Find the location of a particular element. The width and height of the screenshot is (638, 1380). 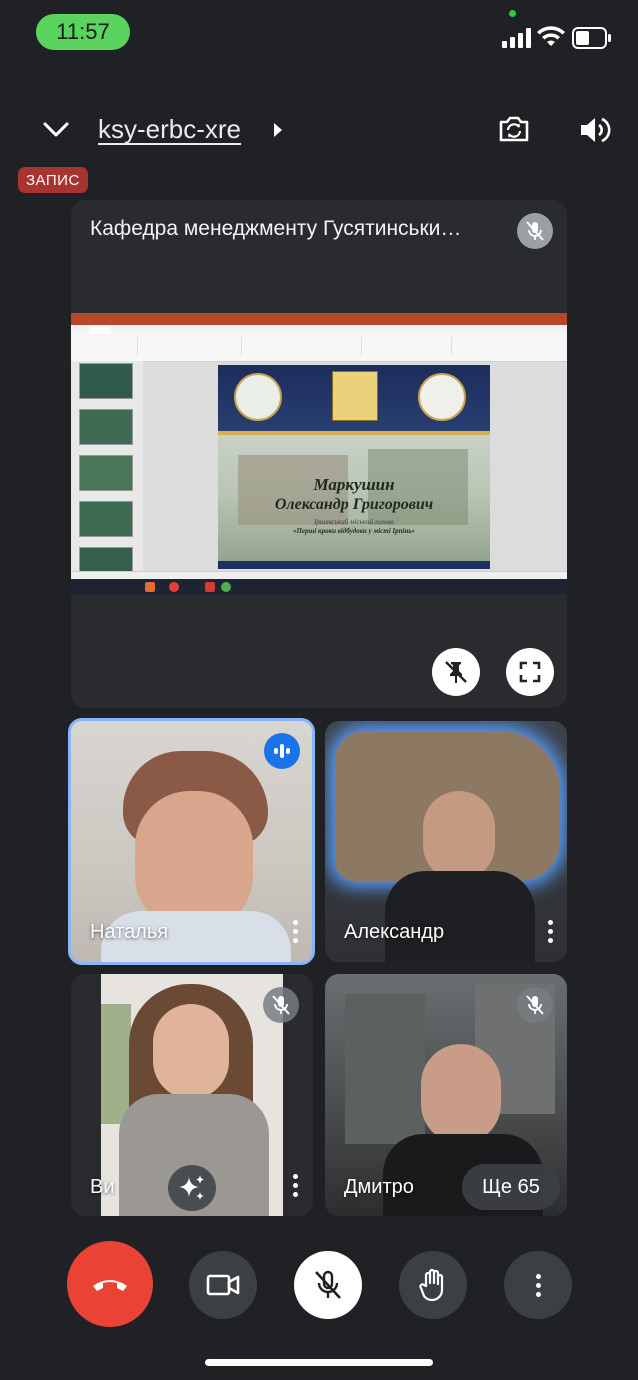

collapse-chevron-icon is located at coordinates (56, 131).